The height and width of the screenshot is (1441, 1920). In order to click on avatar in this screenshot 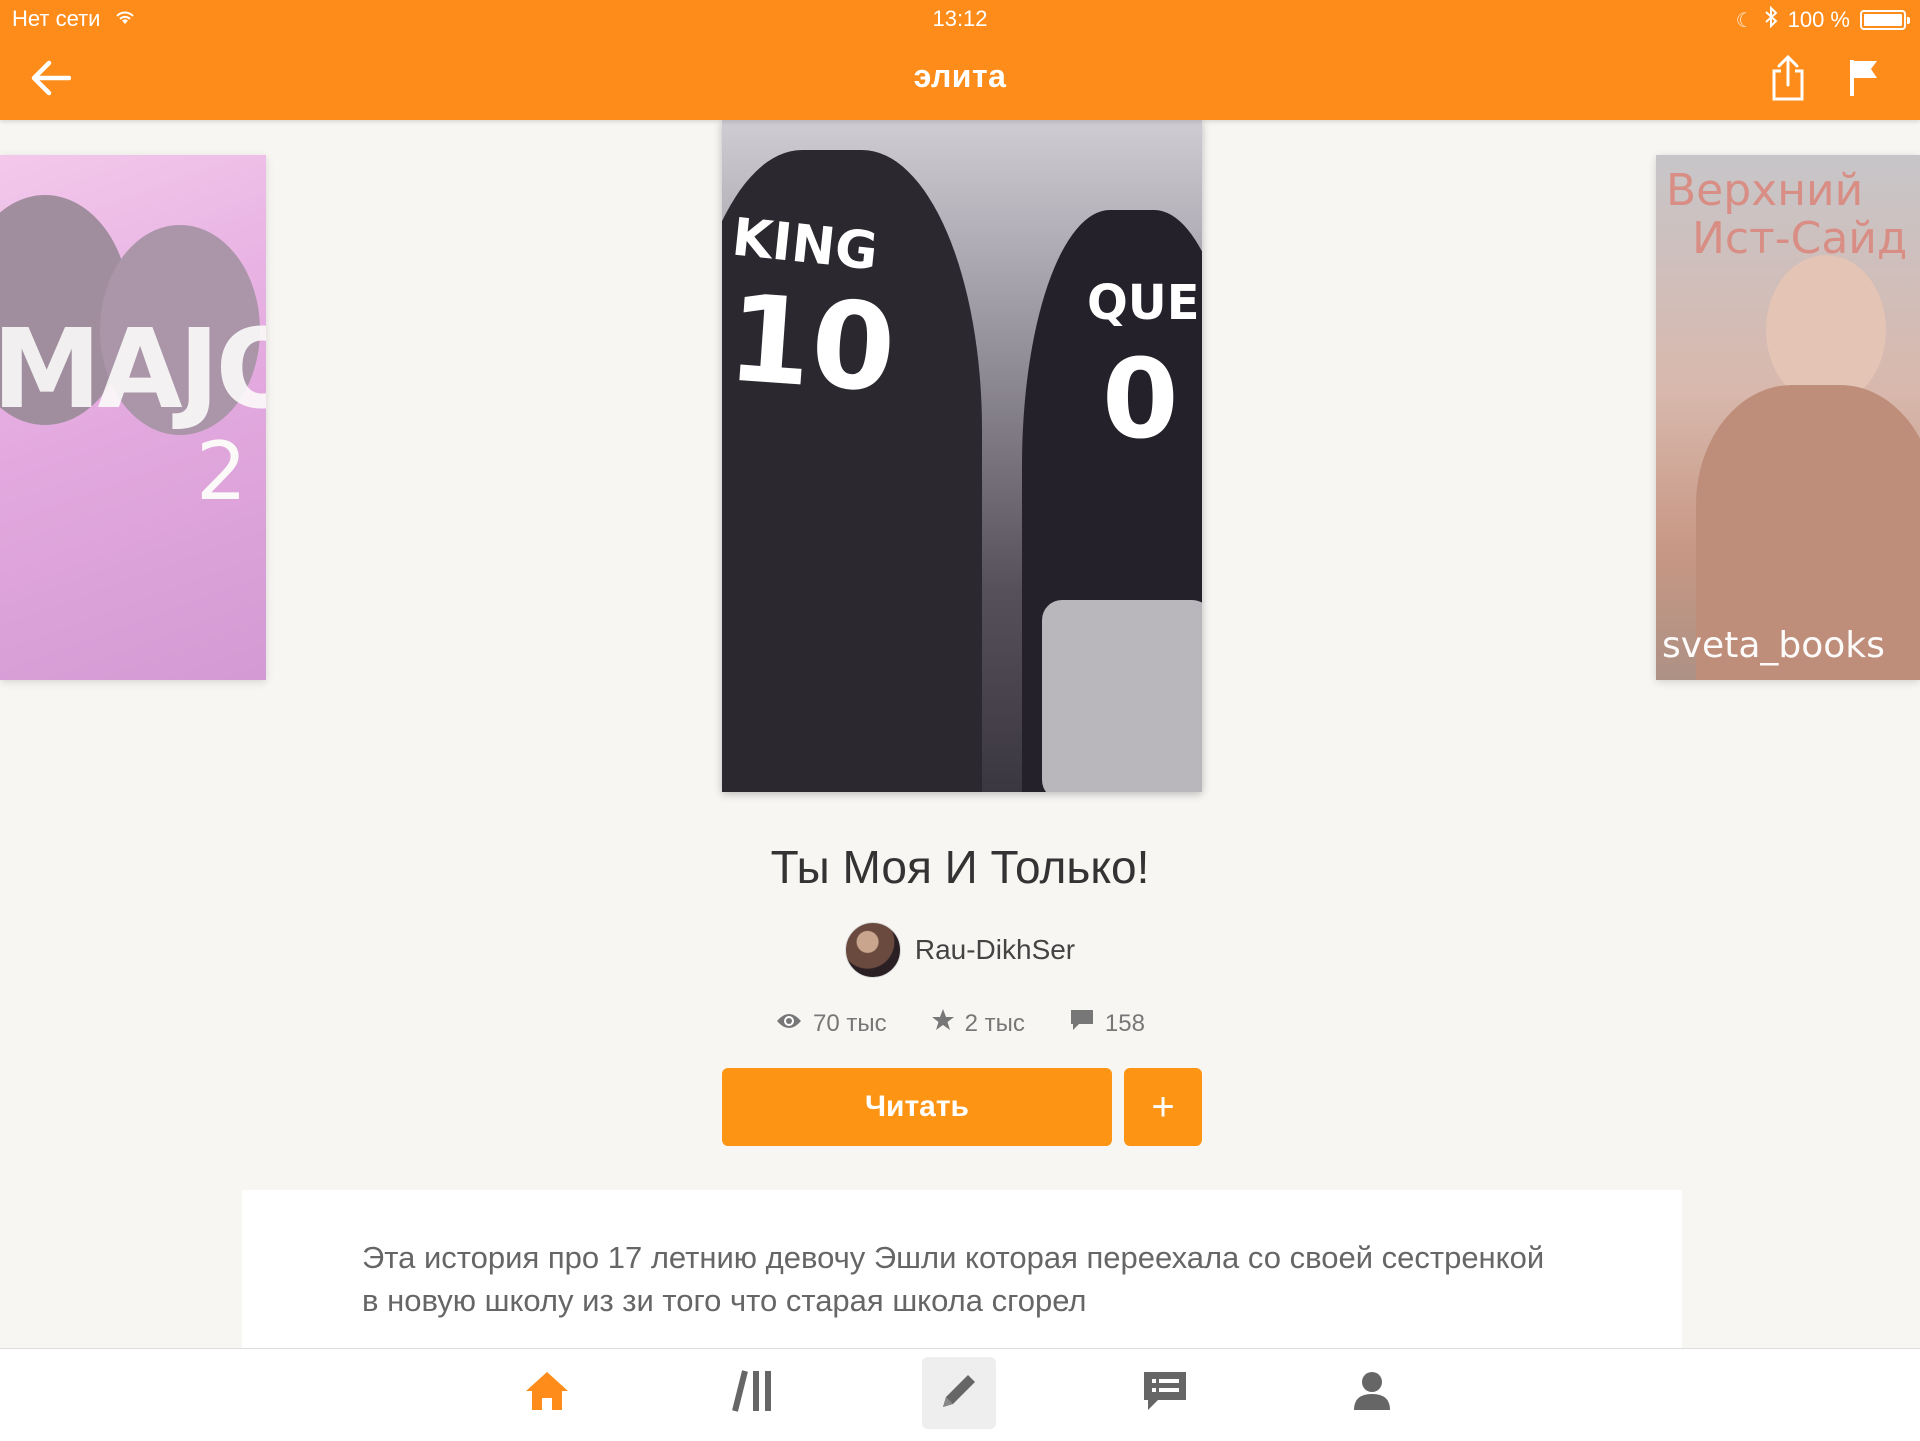, I will do `click(872, 950)`.